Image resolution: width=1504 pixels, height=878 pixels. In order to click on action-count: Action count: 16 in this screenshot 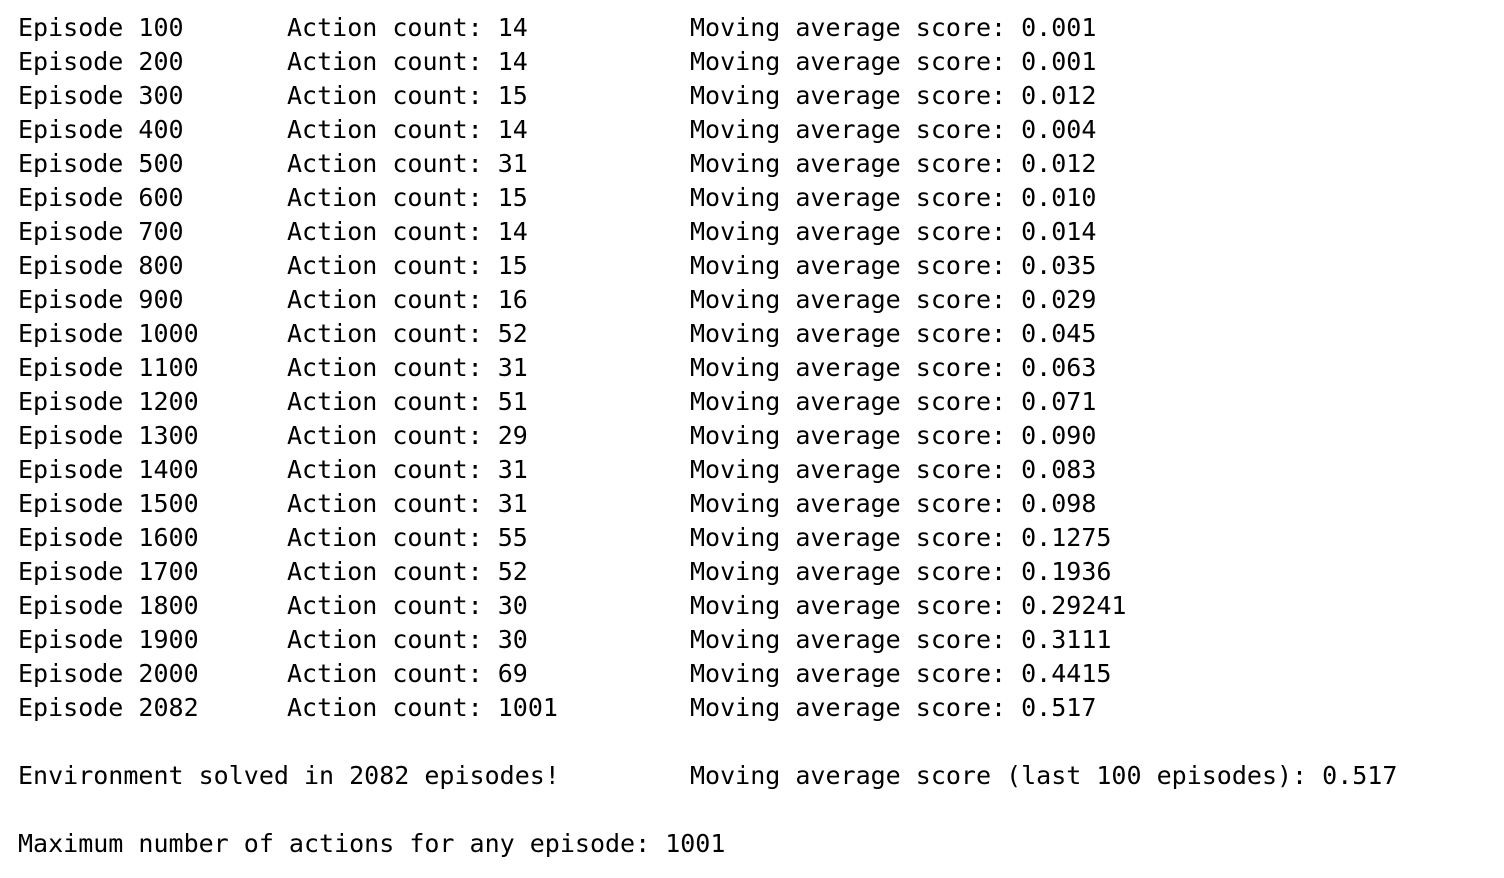, I will do `click(407, 299)`.